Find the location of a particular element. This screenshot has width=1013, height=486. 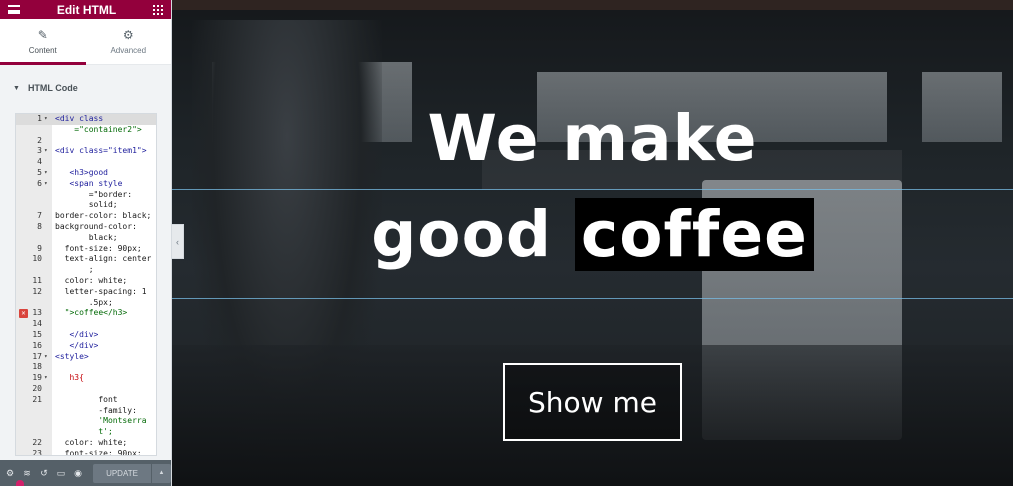

code-line: 'Montserra is located at coordinates (86, 421).